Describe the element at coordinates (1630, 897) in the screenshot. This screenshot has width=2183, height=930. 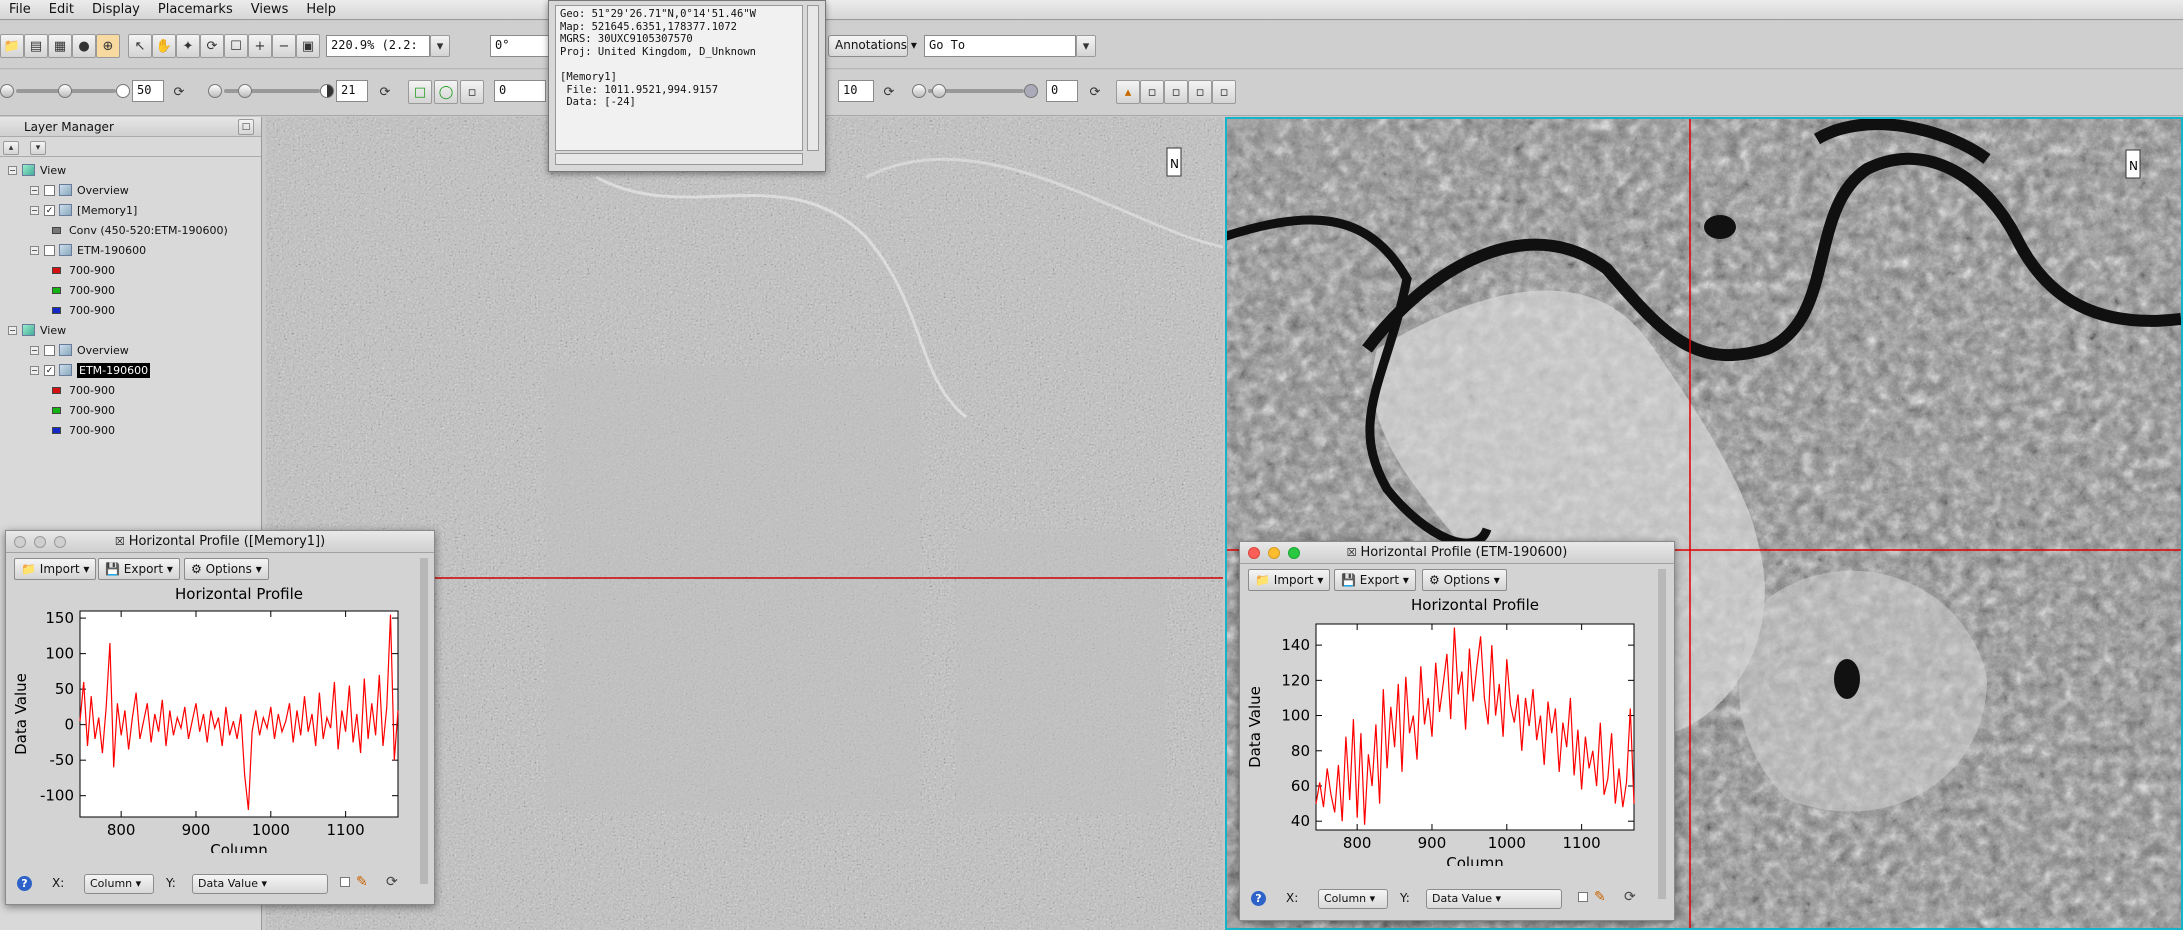
I see `refresh-icon-etm: ⟳` at that location.